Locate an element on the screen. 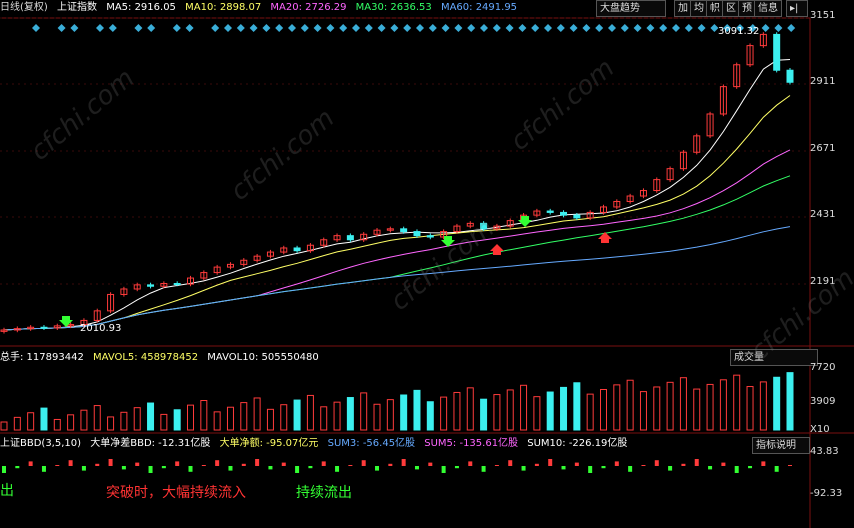  bbd-sum3: SUM3: -56.45亿股 is located at coordinates (371, 443).